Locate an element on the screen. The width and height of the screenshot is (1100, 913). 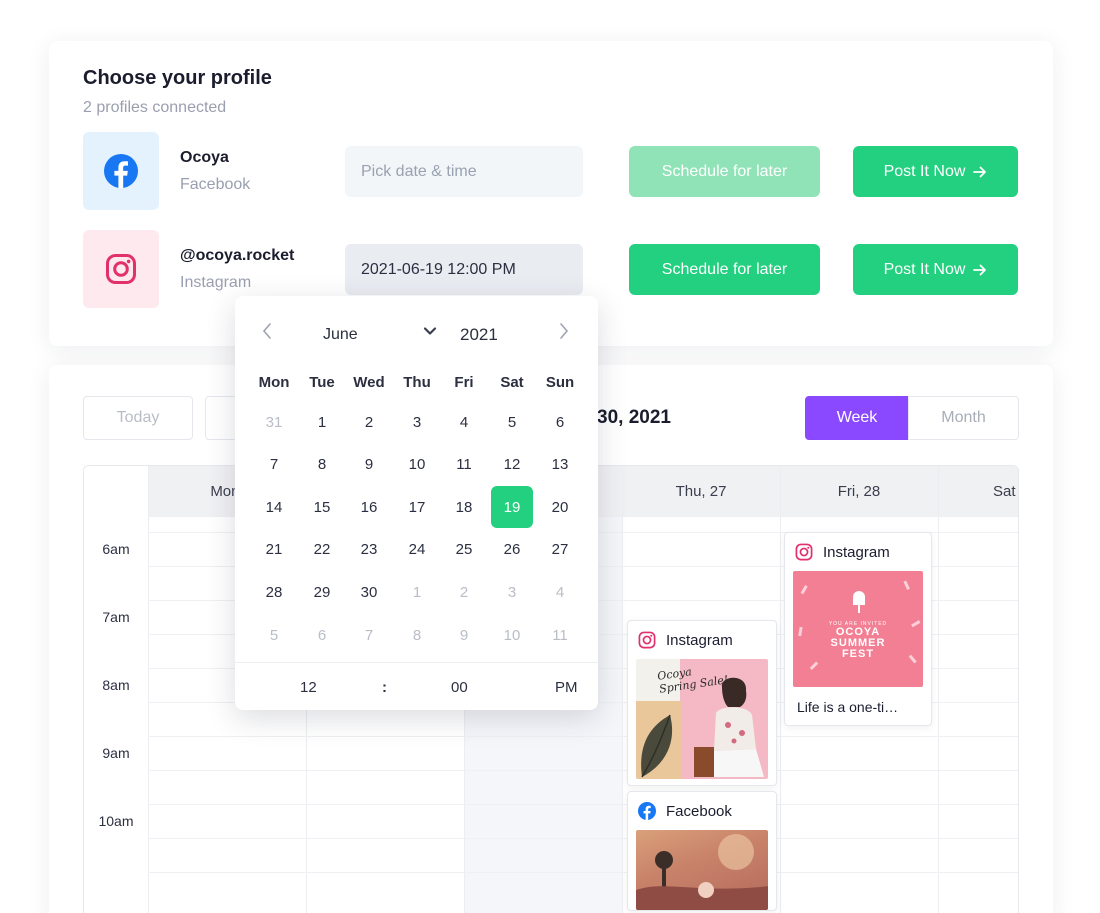
calendar-day: 29 is located at coordinates (322, 592).